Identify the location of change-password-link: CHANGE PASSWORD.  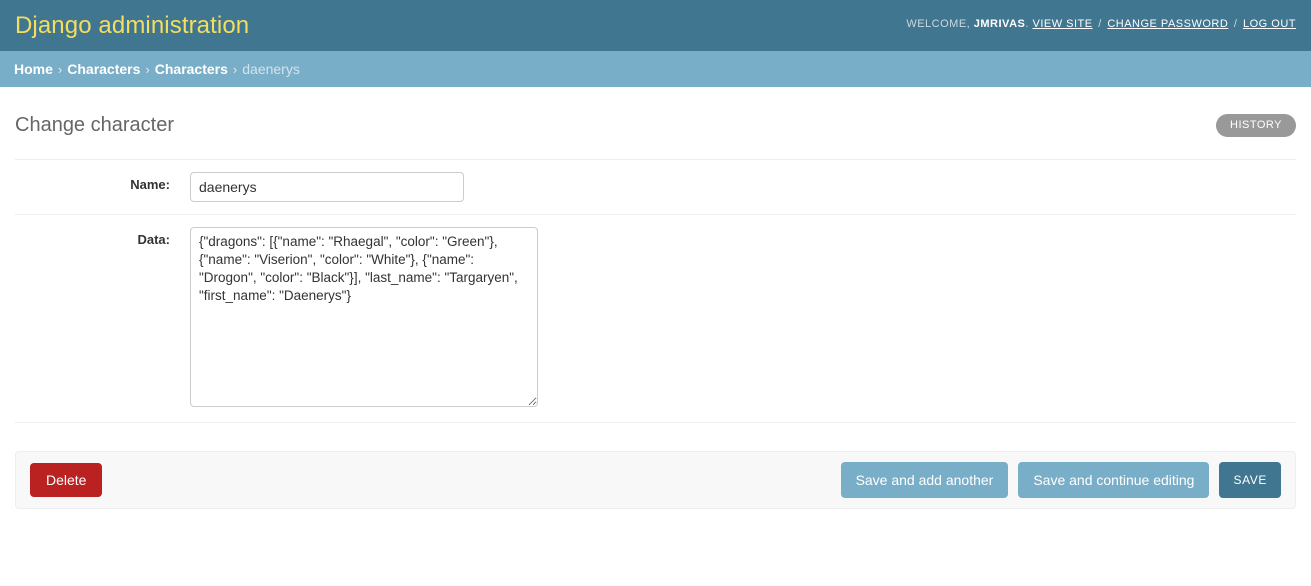
(1167, 24).